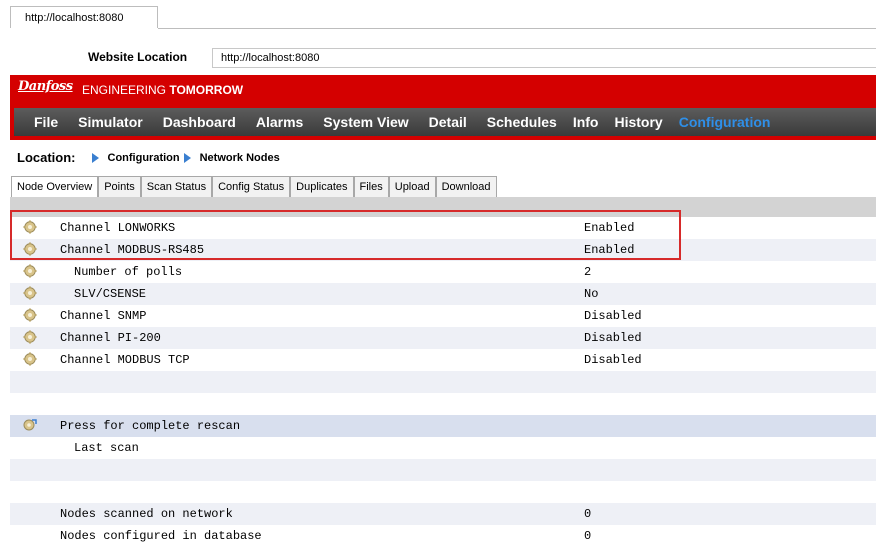 The height and width of the screenshot is (547, 876). What do you see at coordinates (146, 514) in the screenshot?
I see `row-name: Nodes scanned on network` at bounding box center [146, 514].